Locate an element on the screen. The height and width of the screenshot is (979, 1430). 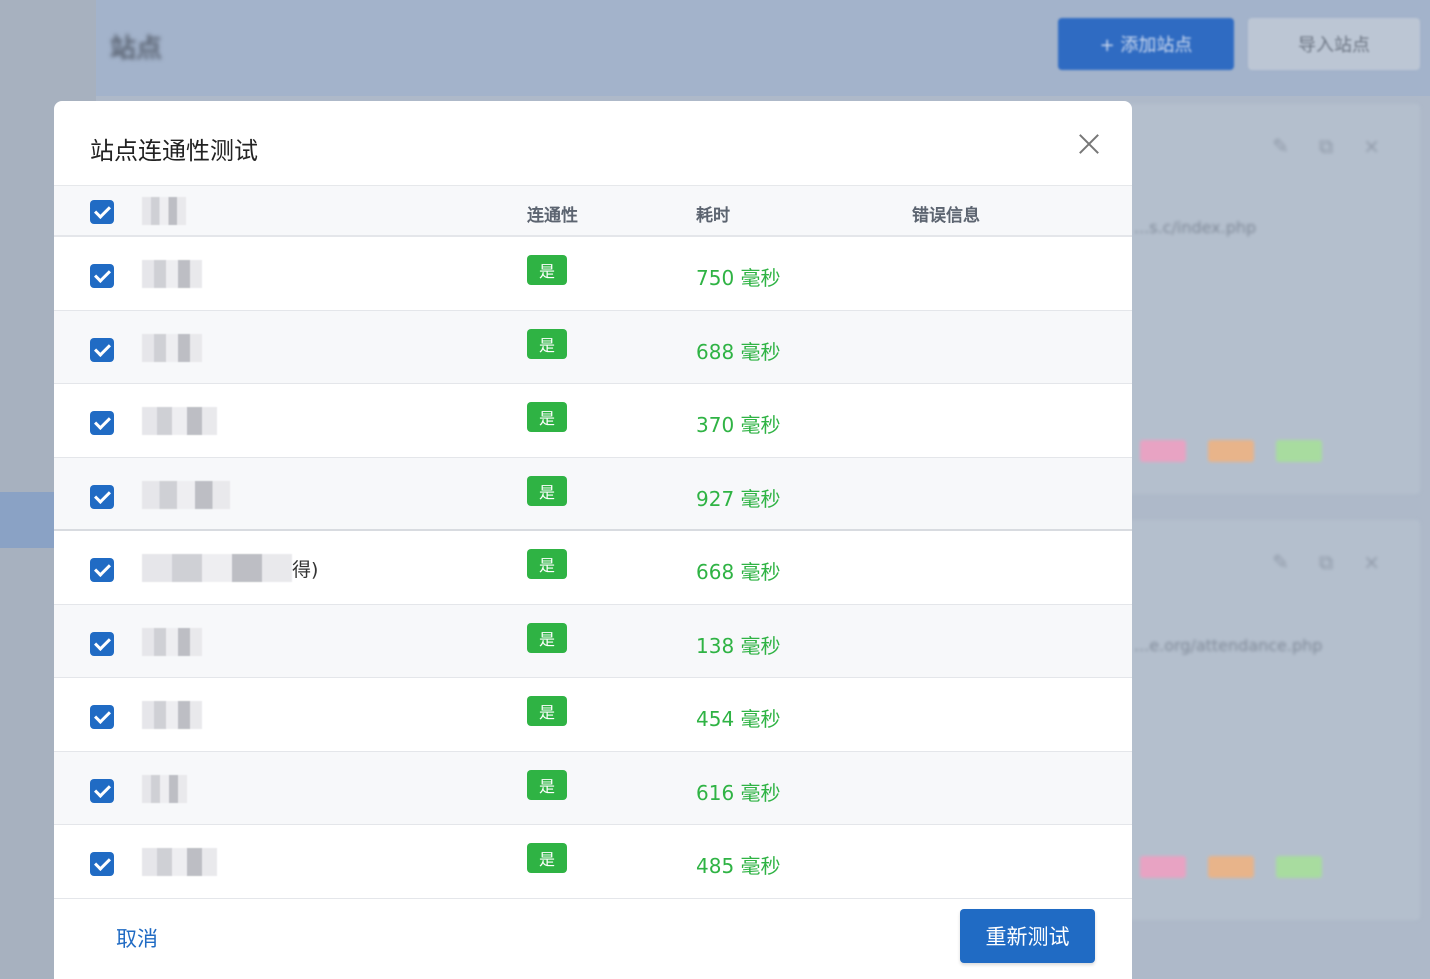
import-site-button: 导入站点 is located at coordinates (1334, 44).